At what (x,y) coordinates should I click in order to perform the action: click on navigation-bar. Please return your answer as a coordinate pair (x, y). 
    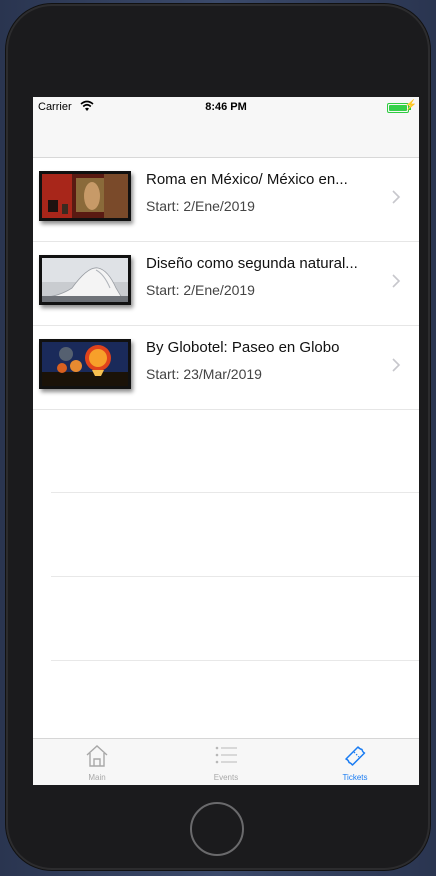
    Looking at the image, I should click on (226, 137).